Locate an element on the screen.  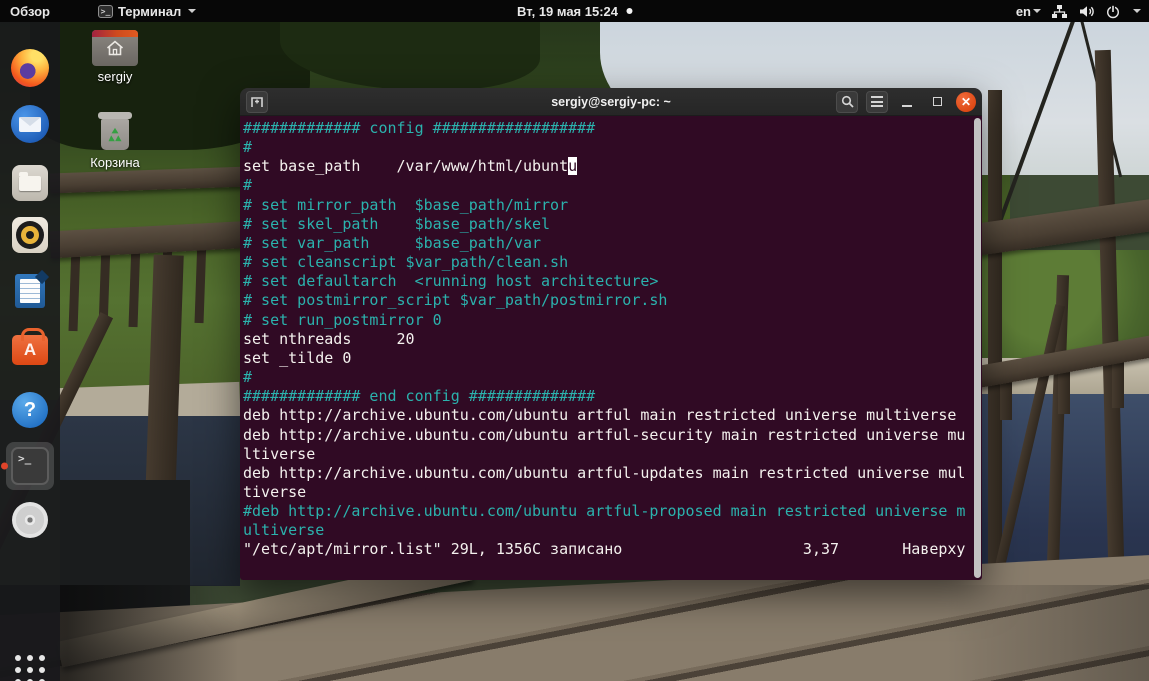
dock-item-firefox is located at coordinates (30, 68).